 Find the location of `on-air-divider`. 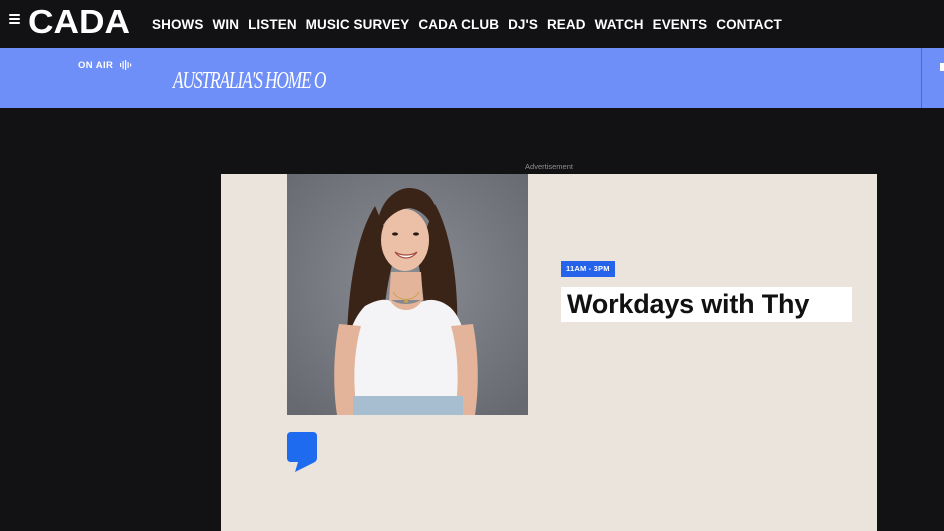

on-air-divider is located at coordinates (921, 78).